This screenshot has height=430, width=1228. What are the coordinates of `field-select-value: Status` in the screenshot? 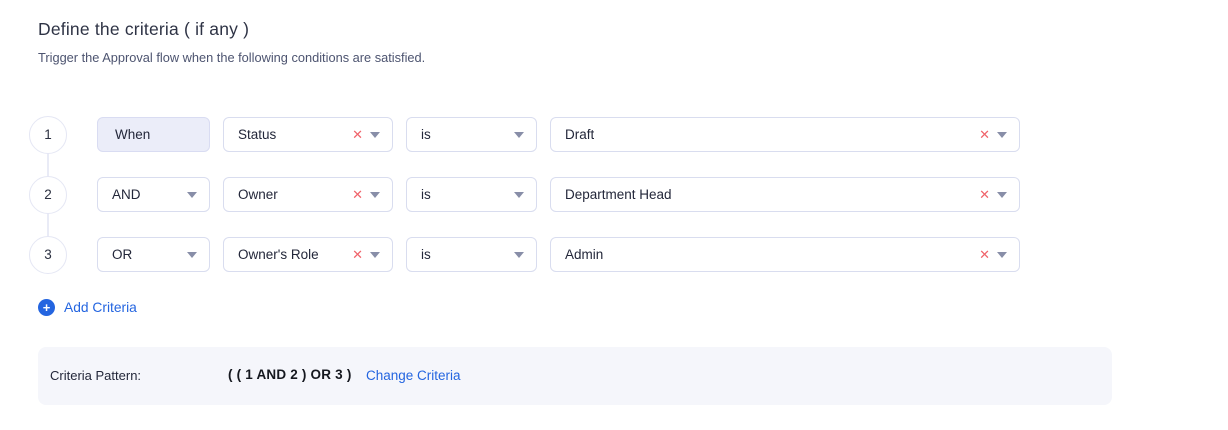 It's located at (257, 134).